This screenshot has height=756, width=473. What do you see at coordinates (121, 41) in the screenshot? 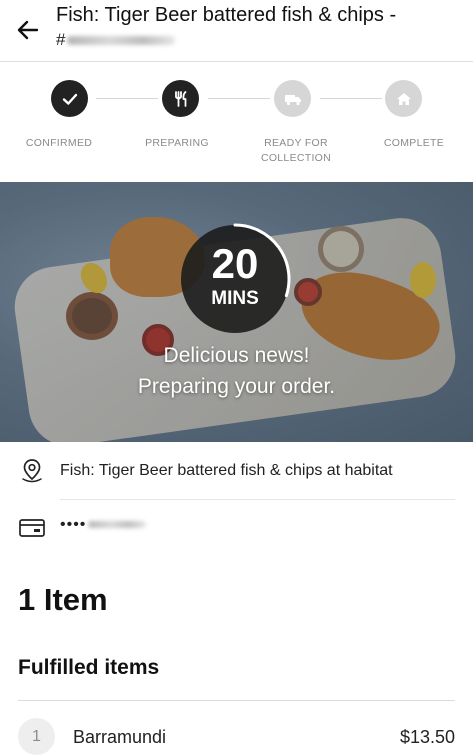
I see `redacted-order-id` at bounding box center [121, 41].